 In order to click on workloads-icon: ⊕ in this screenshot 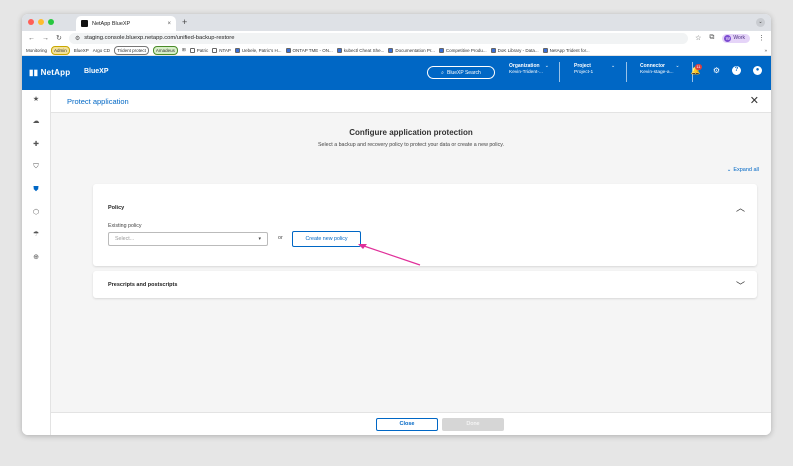, I will do `click(36, 258)`.